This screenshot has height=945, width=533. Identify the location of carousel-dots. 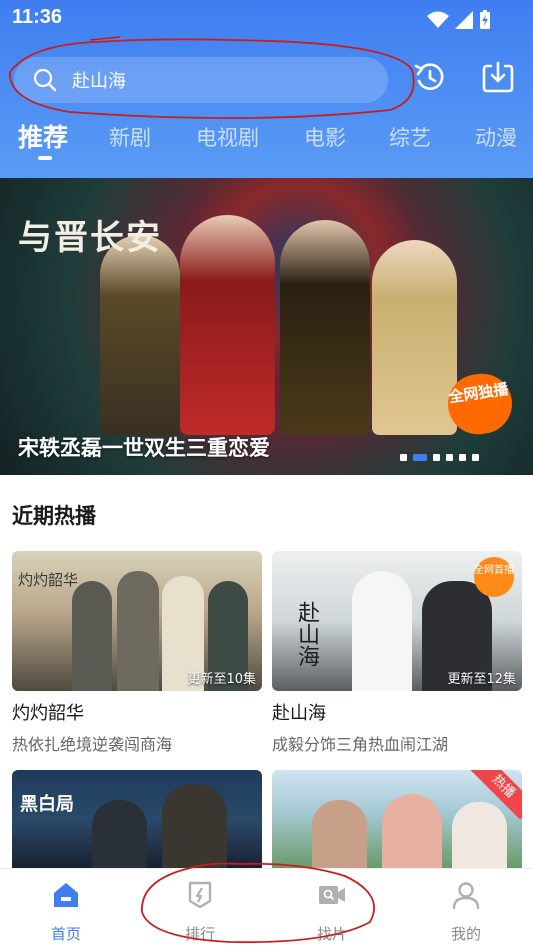
(439, 457).